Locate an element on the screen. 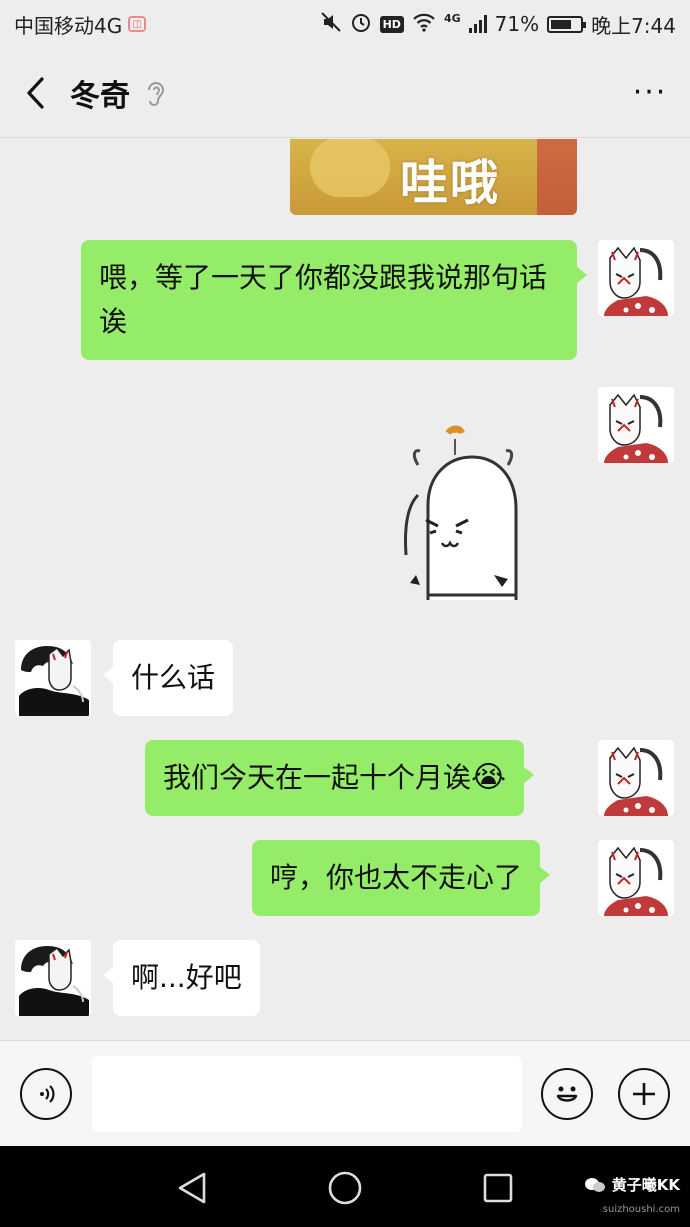 Image resolution: width=690 pixels, height=1227 pixels. emoji-icon is located at coordinates (567, 1094).